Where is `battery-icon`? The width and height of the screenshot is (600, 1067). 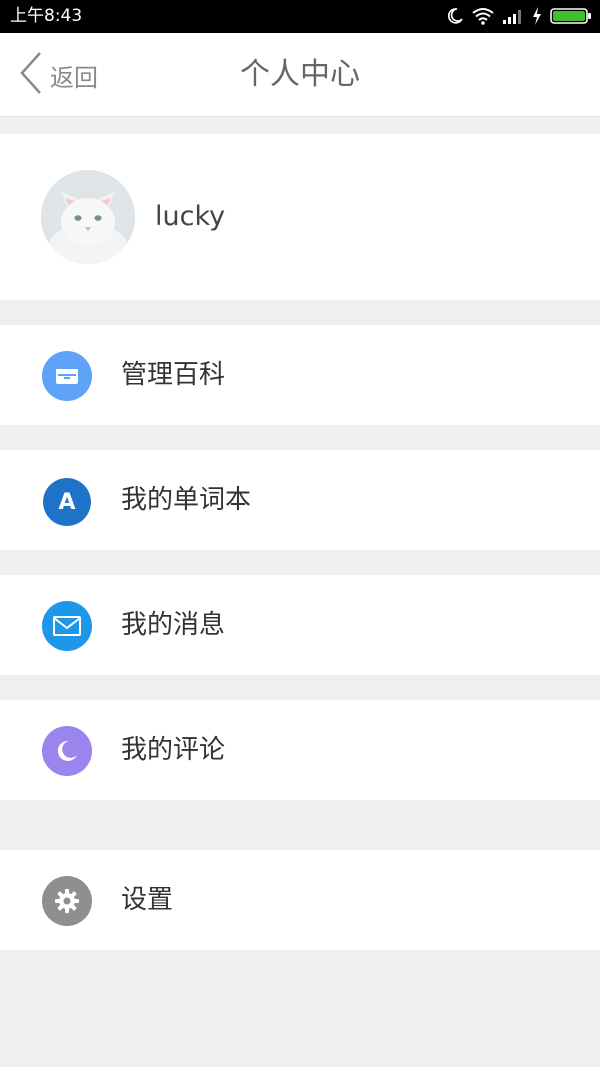
battery-icon is located at coordinates (571, 16).